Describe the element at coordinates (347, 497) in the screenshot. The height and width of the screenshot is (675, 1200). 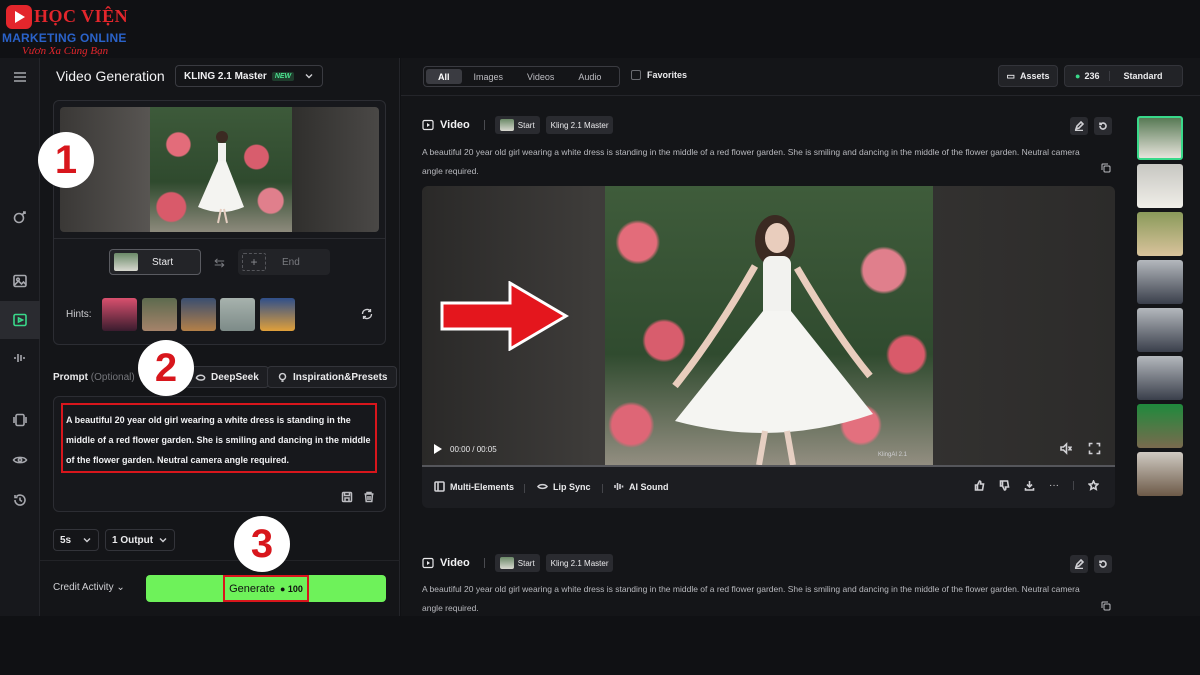
I see `save-icon` at that location.